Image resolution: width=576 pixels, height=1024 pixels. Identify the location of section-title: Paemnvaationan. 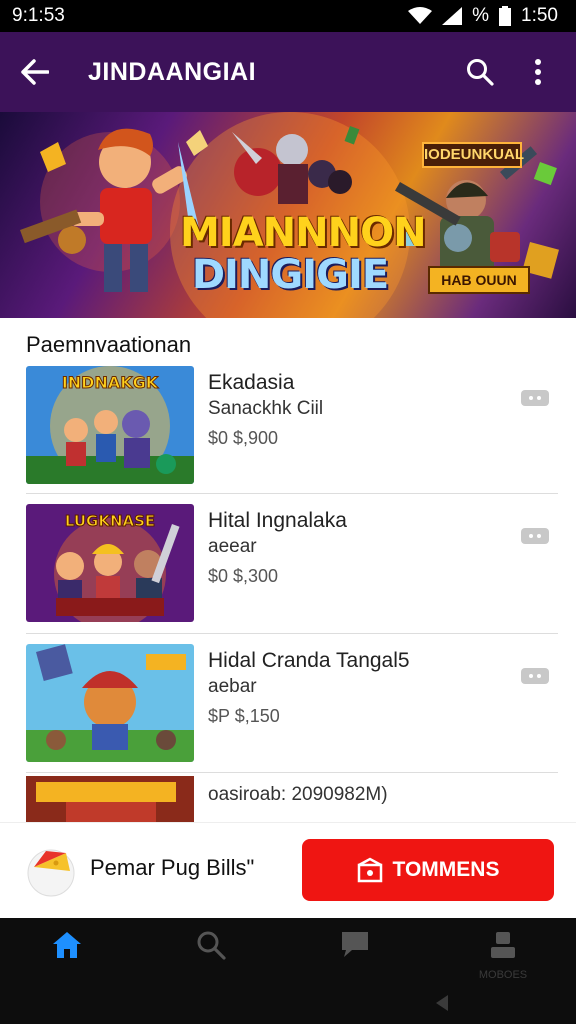
(109, 344).